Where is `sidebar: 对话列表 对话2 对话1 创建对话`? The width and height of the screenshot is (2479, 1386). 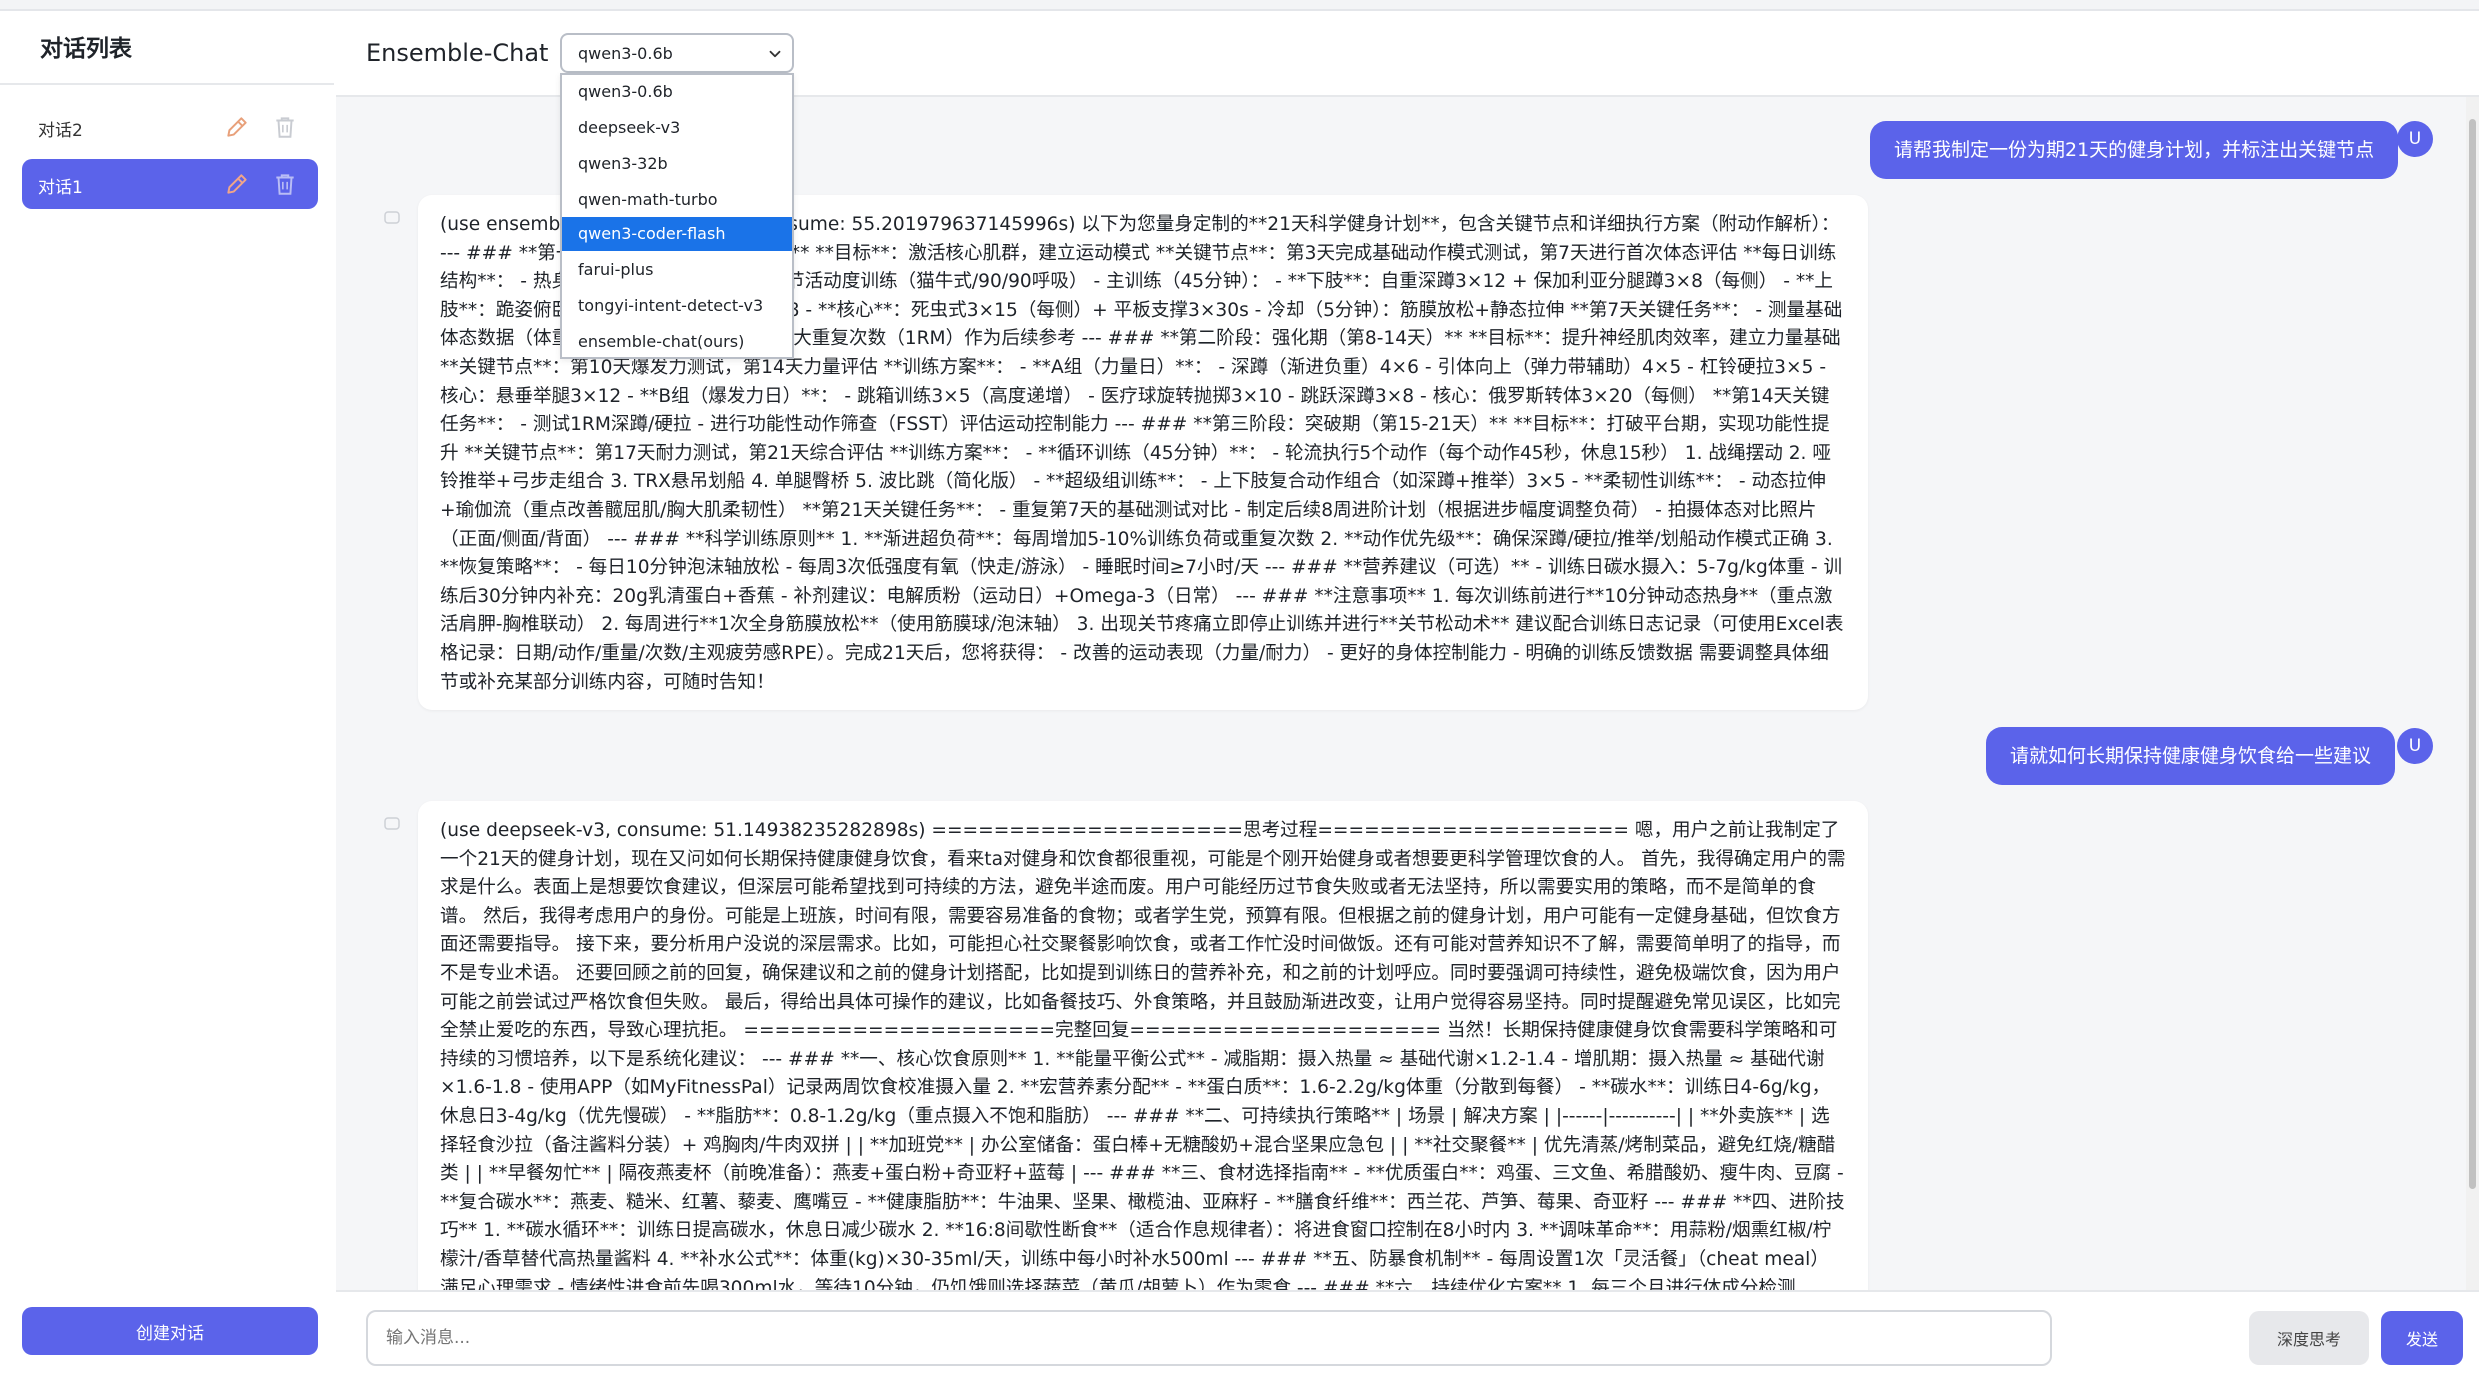
sidebar: 对话列表 对话2 对话1 创建对话 is located at coordinates (169, 697).